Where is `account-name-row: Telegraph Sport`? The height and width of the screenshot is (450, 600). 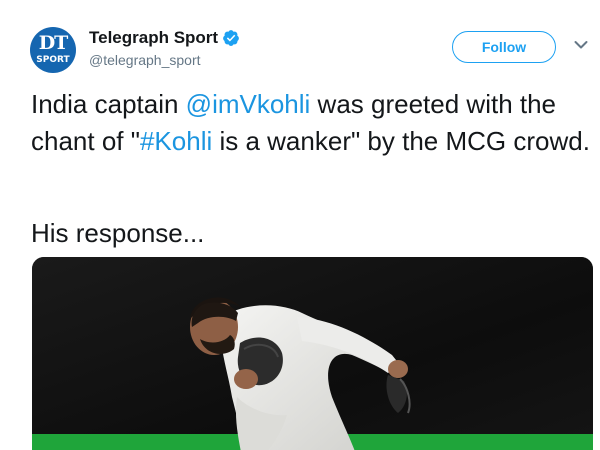 account-name-row: Telegraph Sport is located at coordinates (164, 38).